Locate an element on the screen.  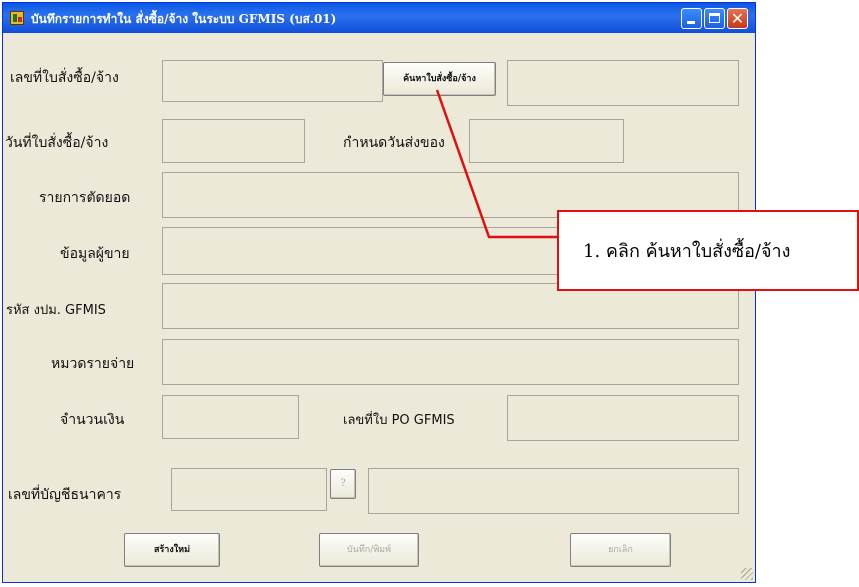
po-gfmis-number-field is located at coordinates (623, 418).